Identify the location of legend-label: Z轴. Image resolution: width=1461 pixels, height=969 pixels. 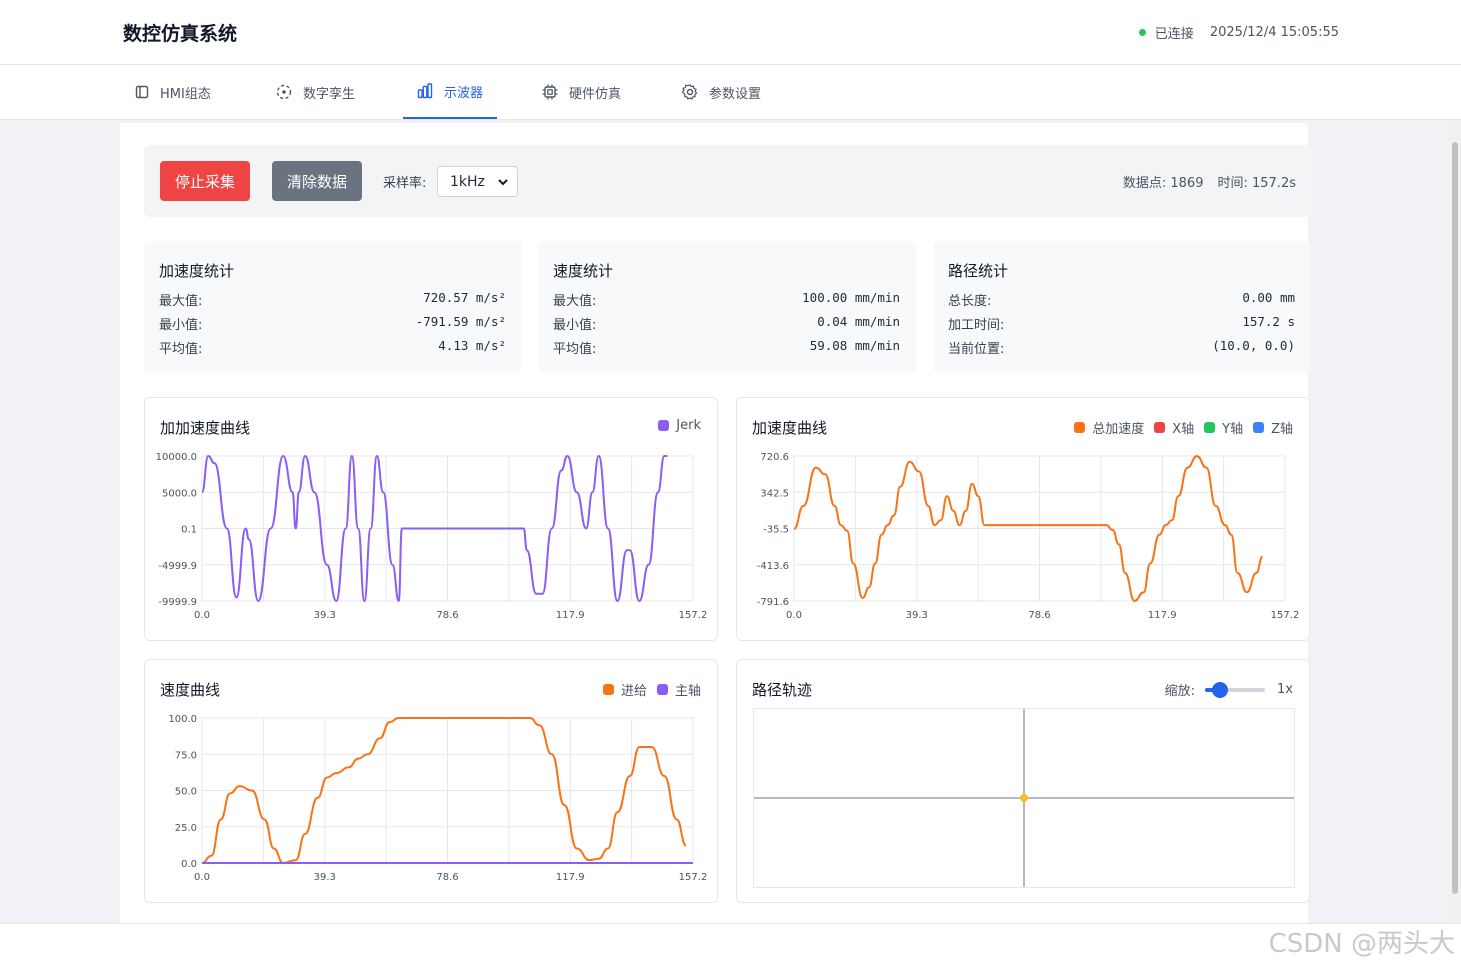
(1282, 429).